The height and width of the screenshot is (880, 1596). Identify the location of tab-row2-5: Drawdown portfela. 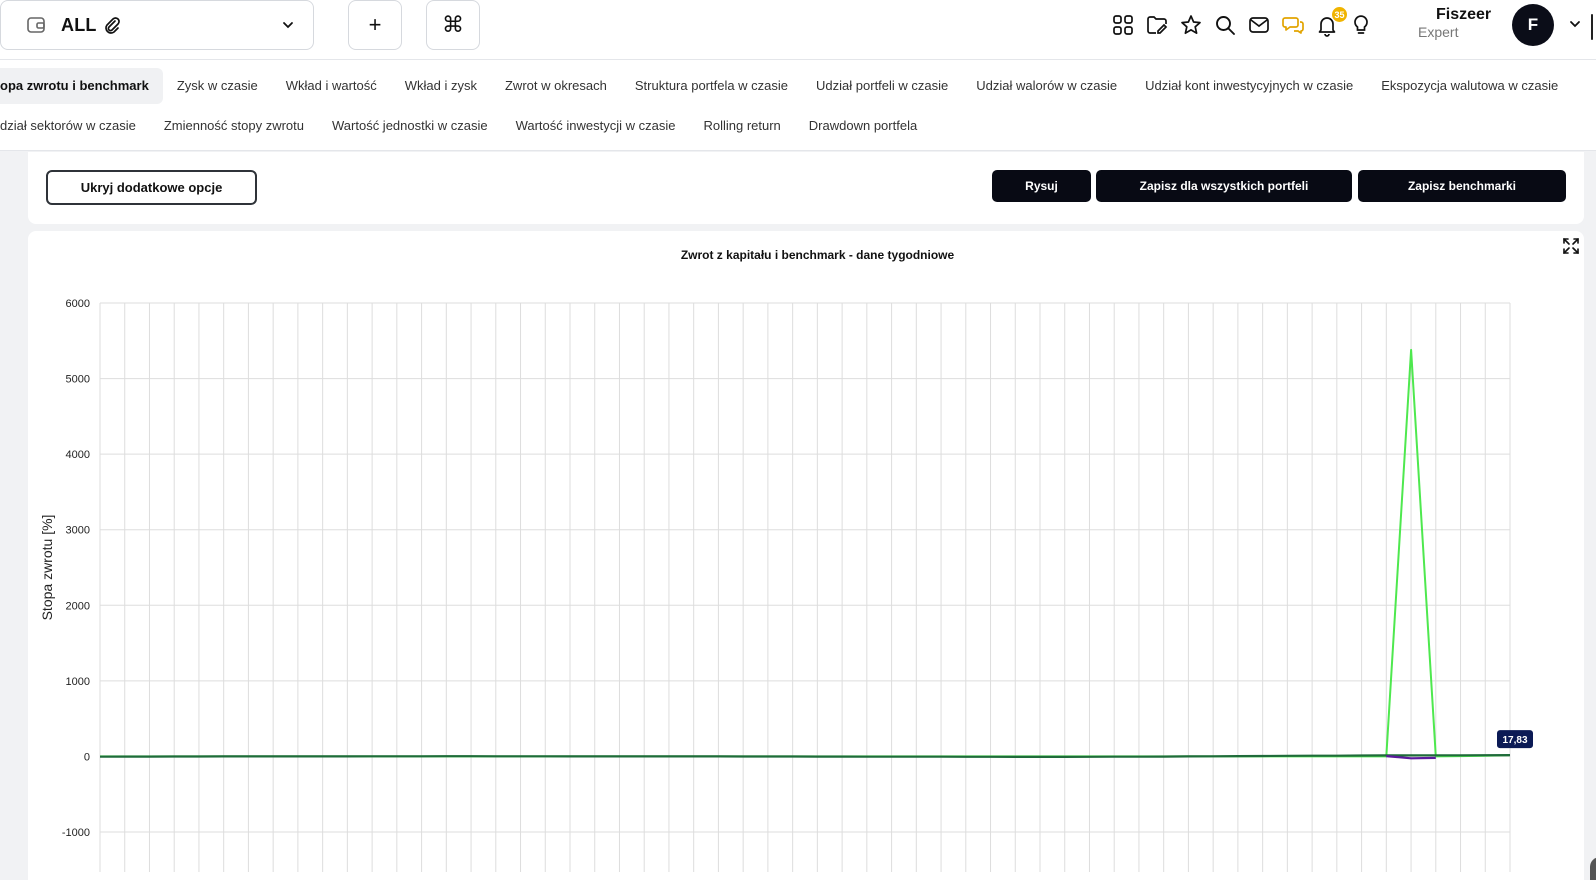
(863, 126).